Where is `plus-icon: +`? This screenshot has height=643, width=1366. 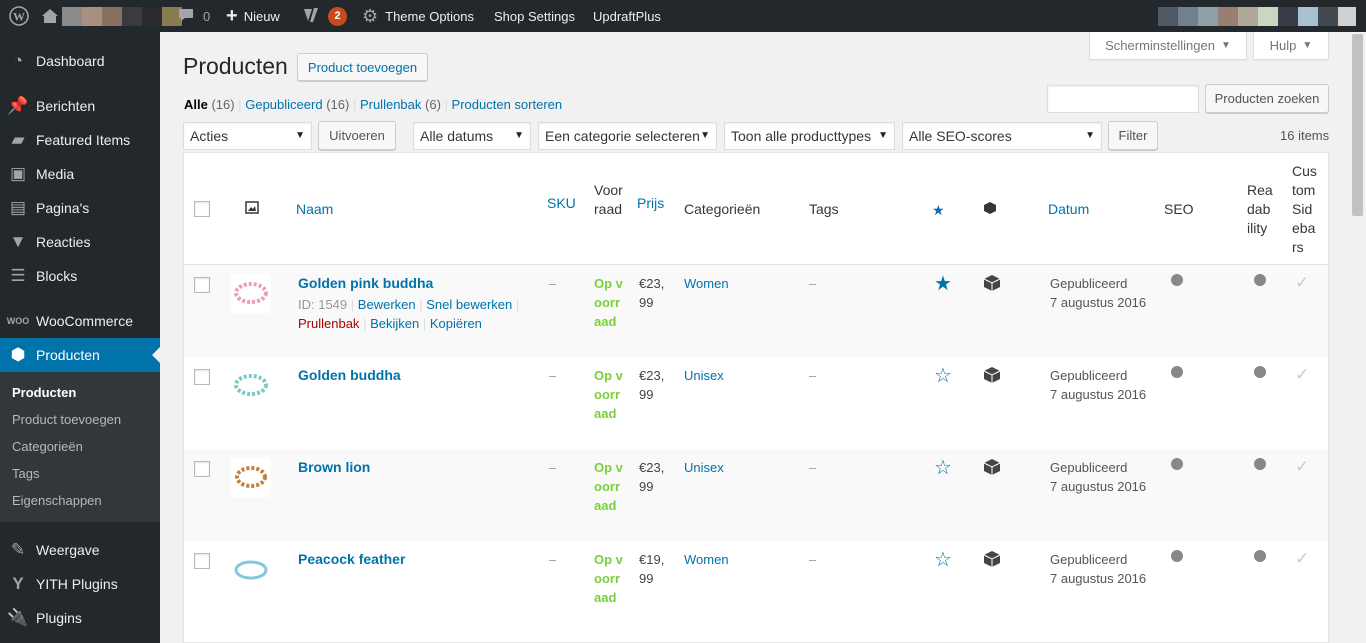
plus-icon: + is located at coordinates (232, 16).